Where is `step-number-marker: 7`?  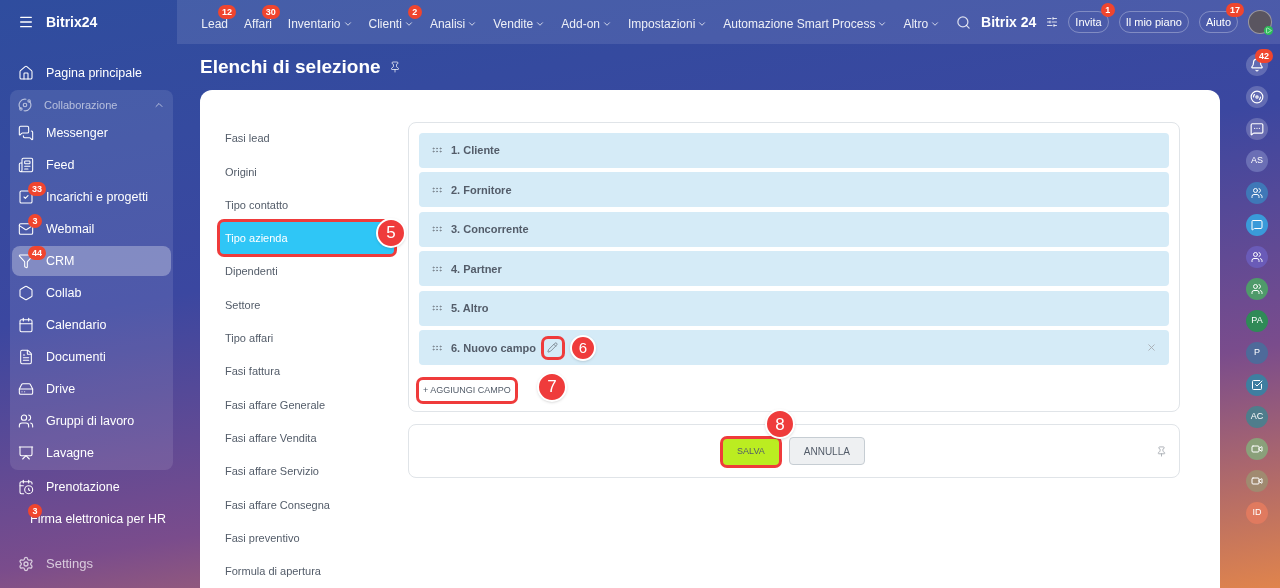
step-number-marker: 7 is located at coordinates (552, 386).